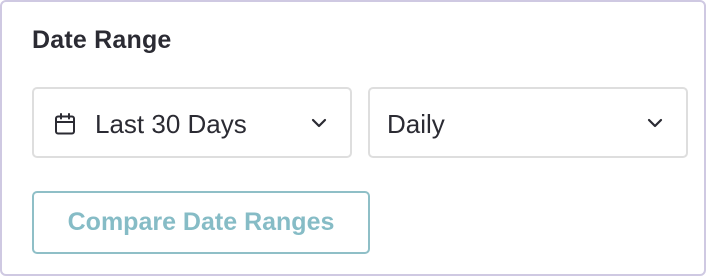  I want to click on section-title: Date Range, so click(102, 40).